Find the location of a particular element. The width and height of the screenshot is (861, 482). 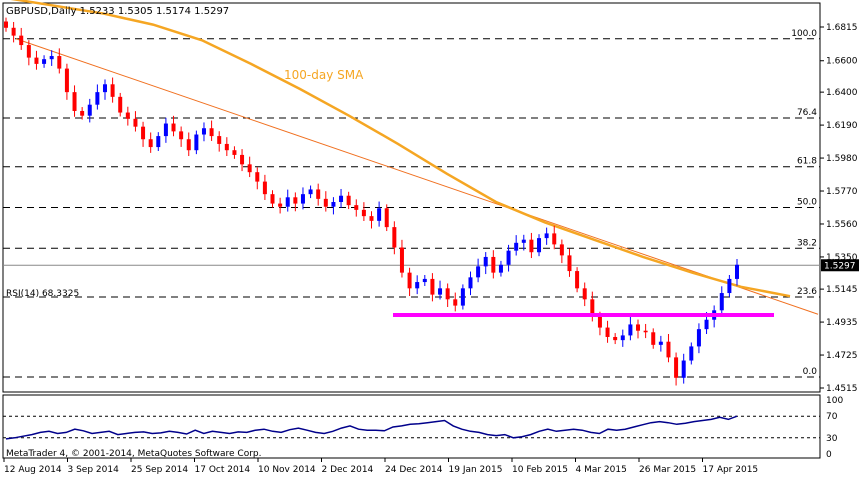

date-tick-label: 25 Sep 2014 is located at coordinates (159, 470).